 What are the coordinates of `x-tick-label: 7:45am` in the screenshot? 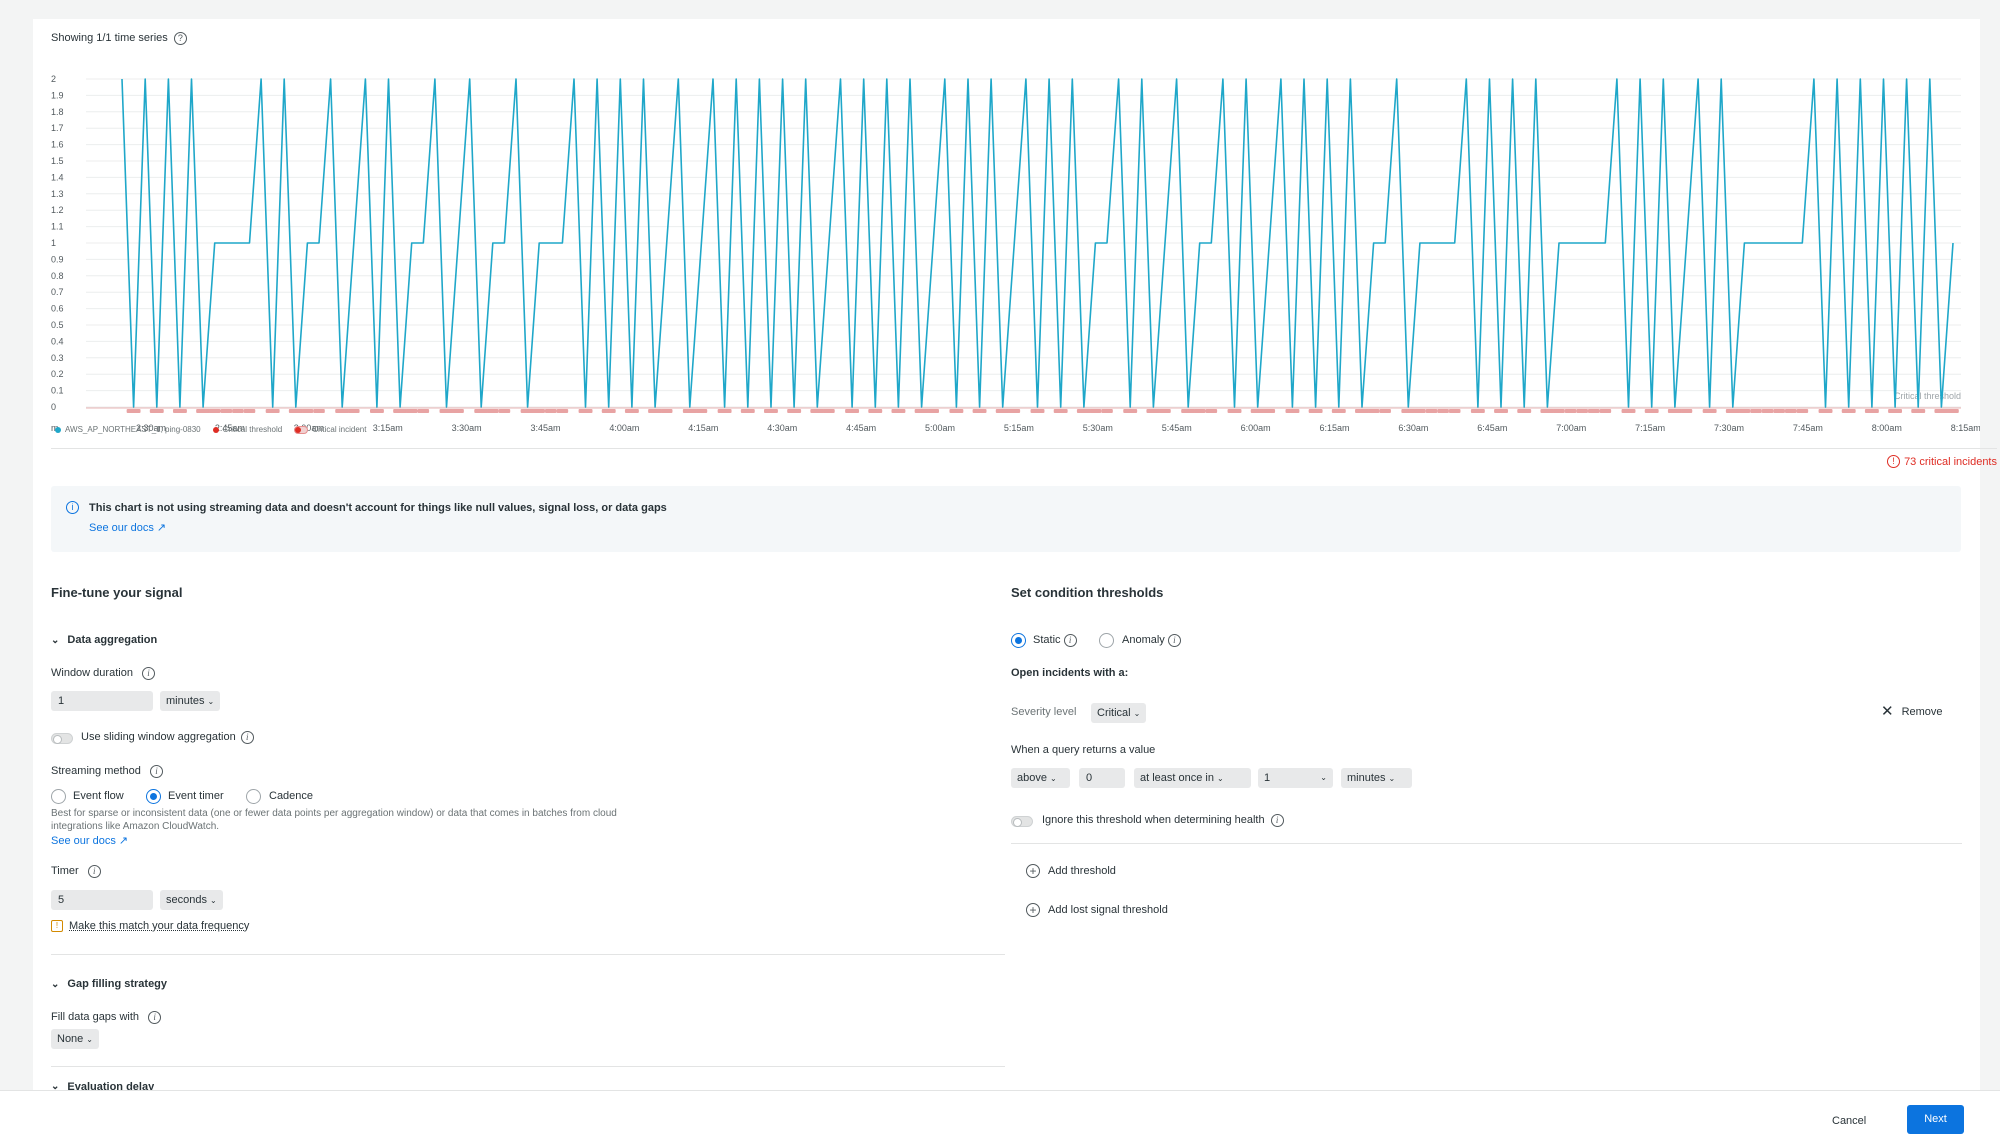 It's located at (1808, 427).